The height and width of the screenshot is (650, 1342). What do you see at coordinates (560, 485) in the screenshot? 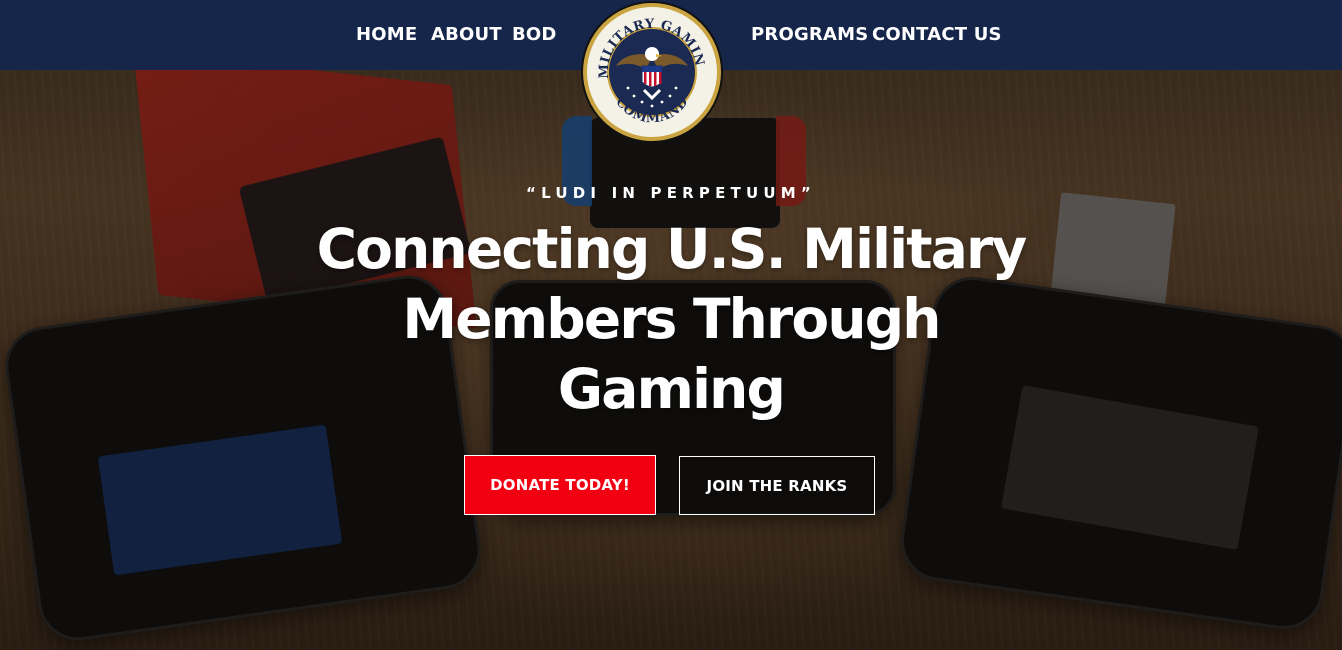
I see `donate-today-button: DONATE TODAY!` at bounding box center [560, 485].